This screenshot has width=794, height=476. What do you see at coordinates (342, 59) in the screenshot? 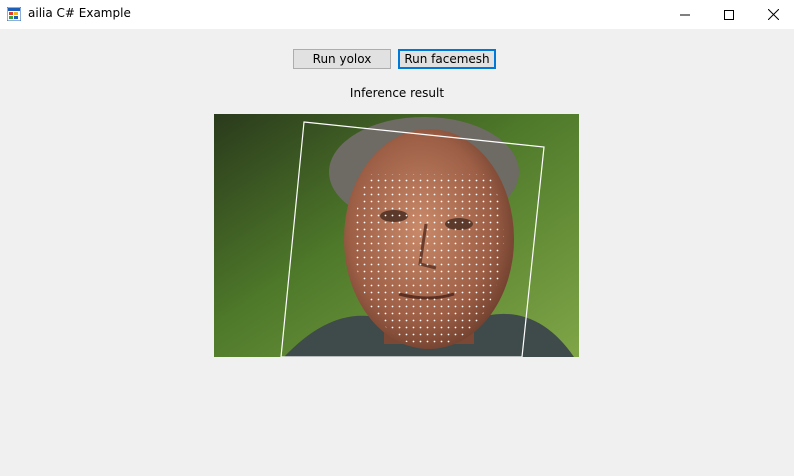
I see `run-yolox-button: Run yolox` at bounding box center [342, 59].